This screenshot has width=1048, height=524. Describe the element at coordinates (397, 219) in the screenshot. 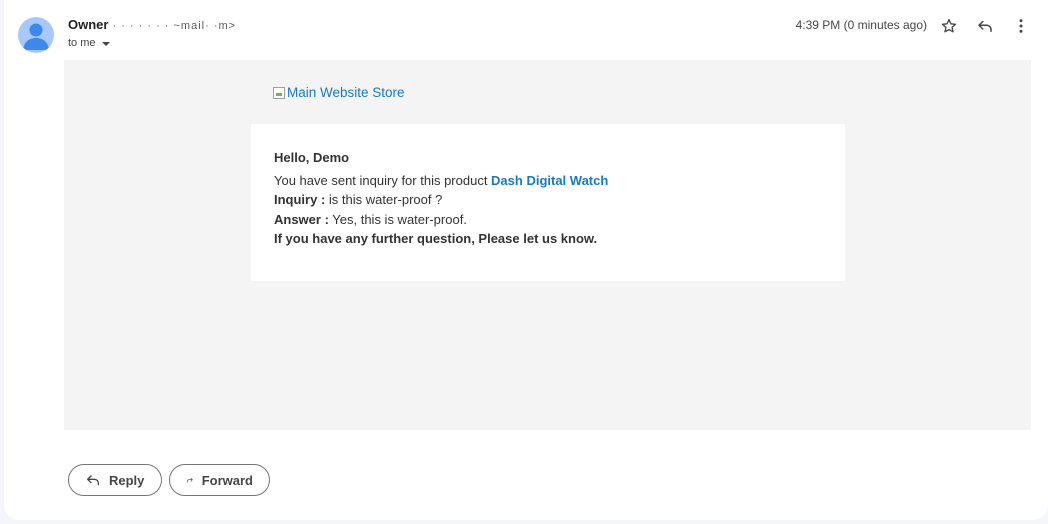

I see `answer-text: Yes, this is water-proof.` at that location.